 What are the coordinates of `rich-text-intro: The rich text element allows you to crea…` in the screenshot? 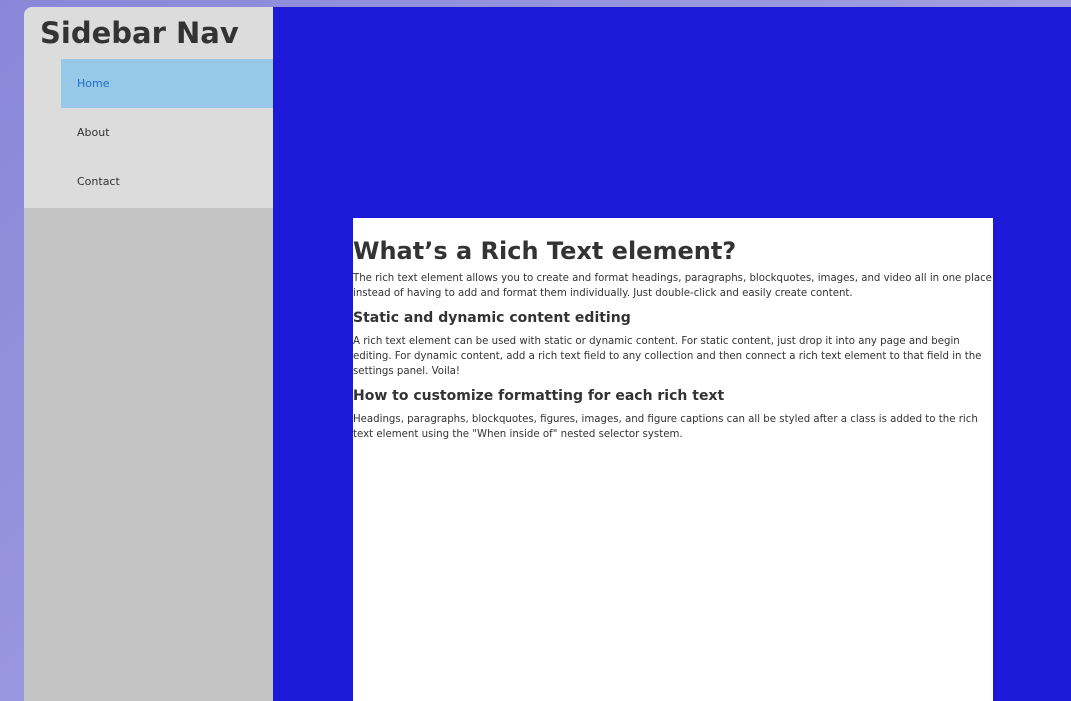 It's located at (672, 286).